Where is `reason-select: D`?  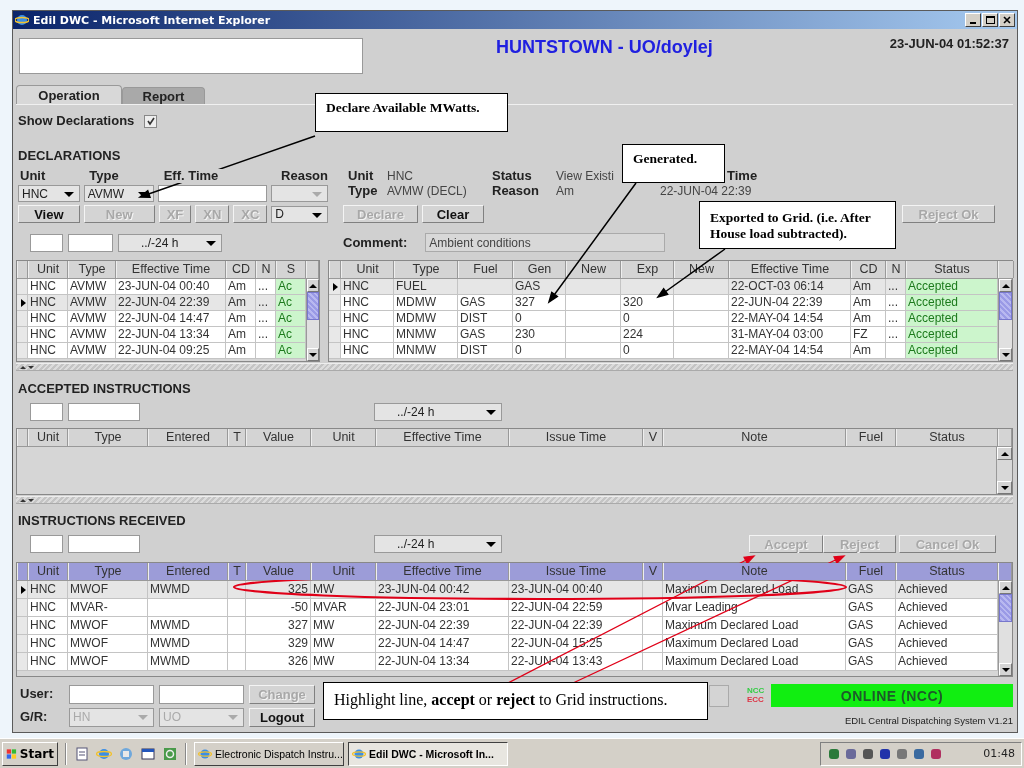 reason-select: D is located at coordinates (299, 214).